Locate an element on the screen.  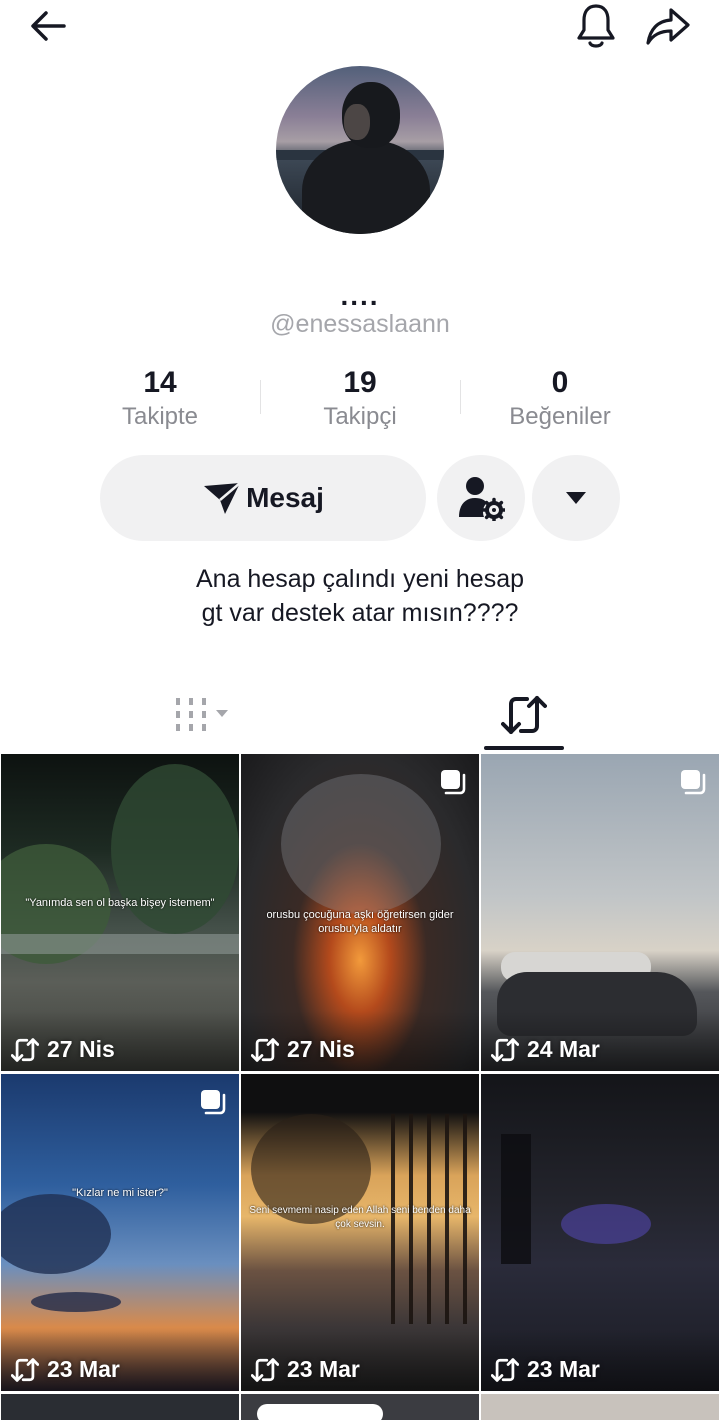
stat-likes: 0 Beğeniler is located at coordinates (560, 398).